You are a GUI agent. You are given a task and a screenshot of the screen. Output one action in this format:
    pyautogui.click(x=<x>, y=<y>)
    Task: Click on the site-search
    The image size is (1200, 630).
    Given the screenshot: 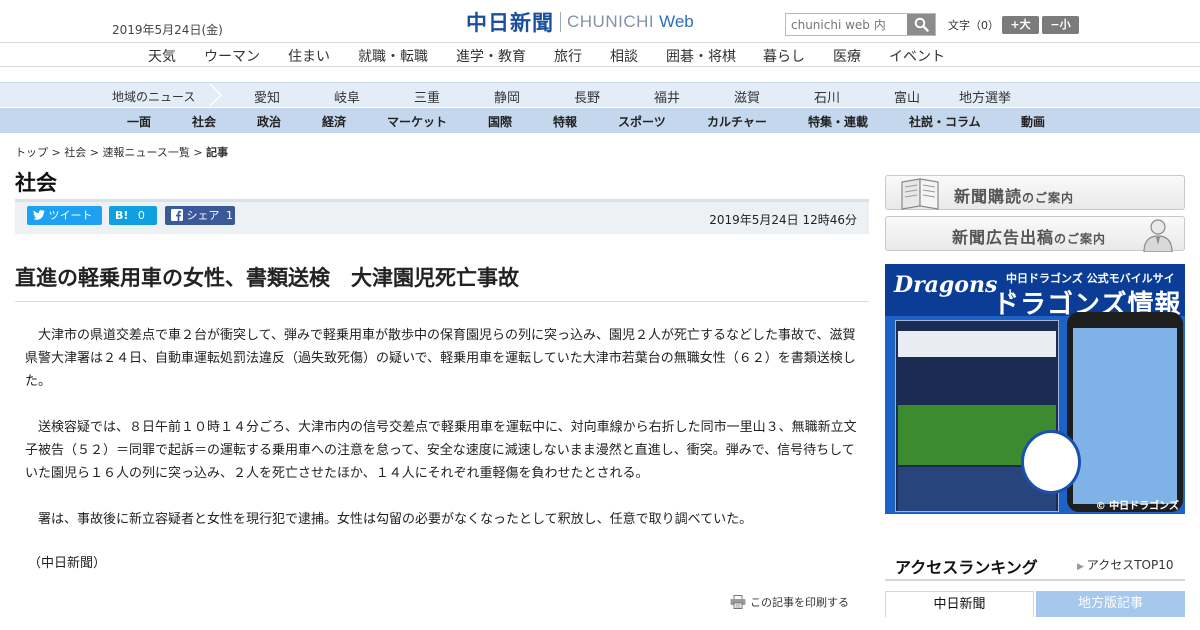 What is the action you would take?
    pyautogui.click(x=860, y=24)
    